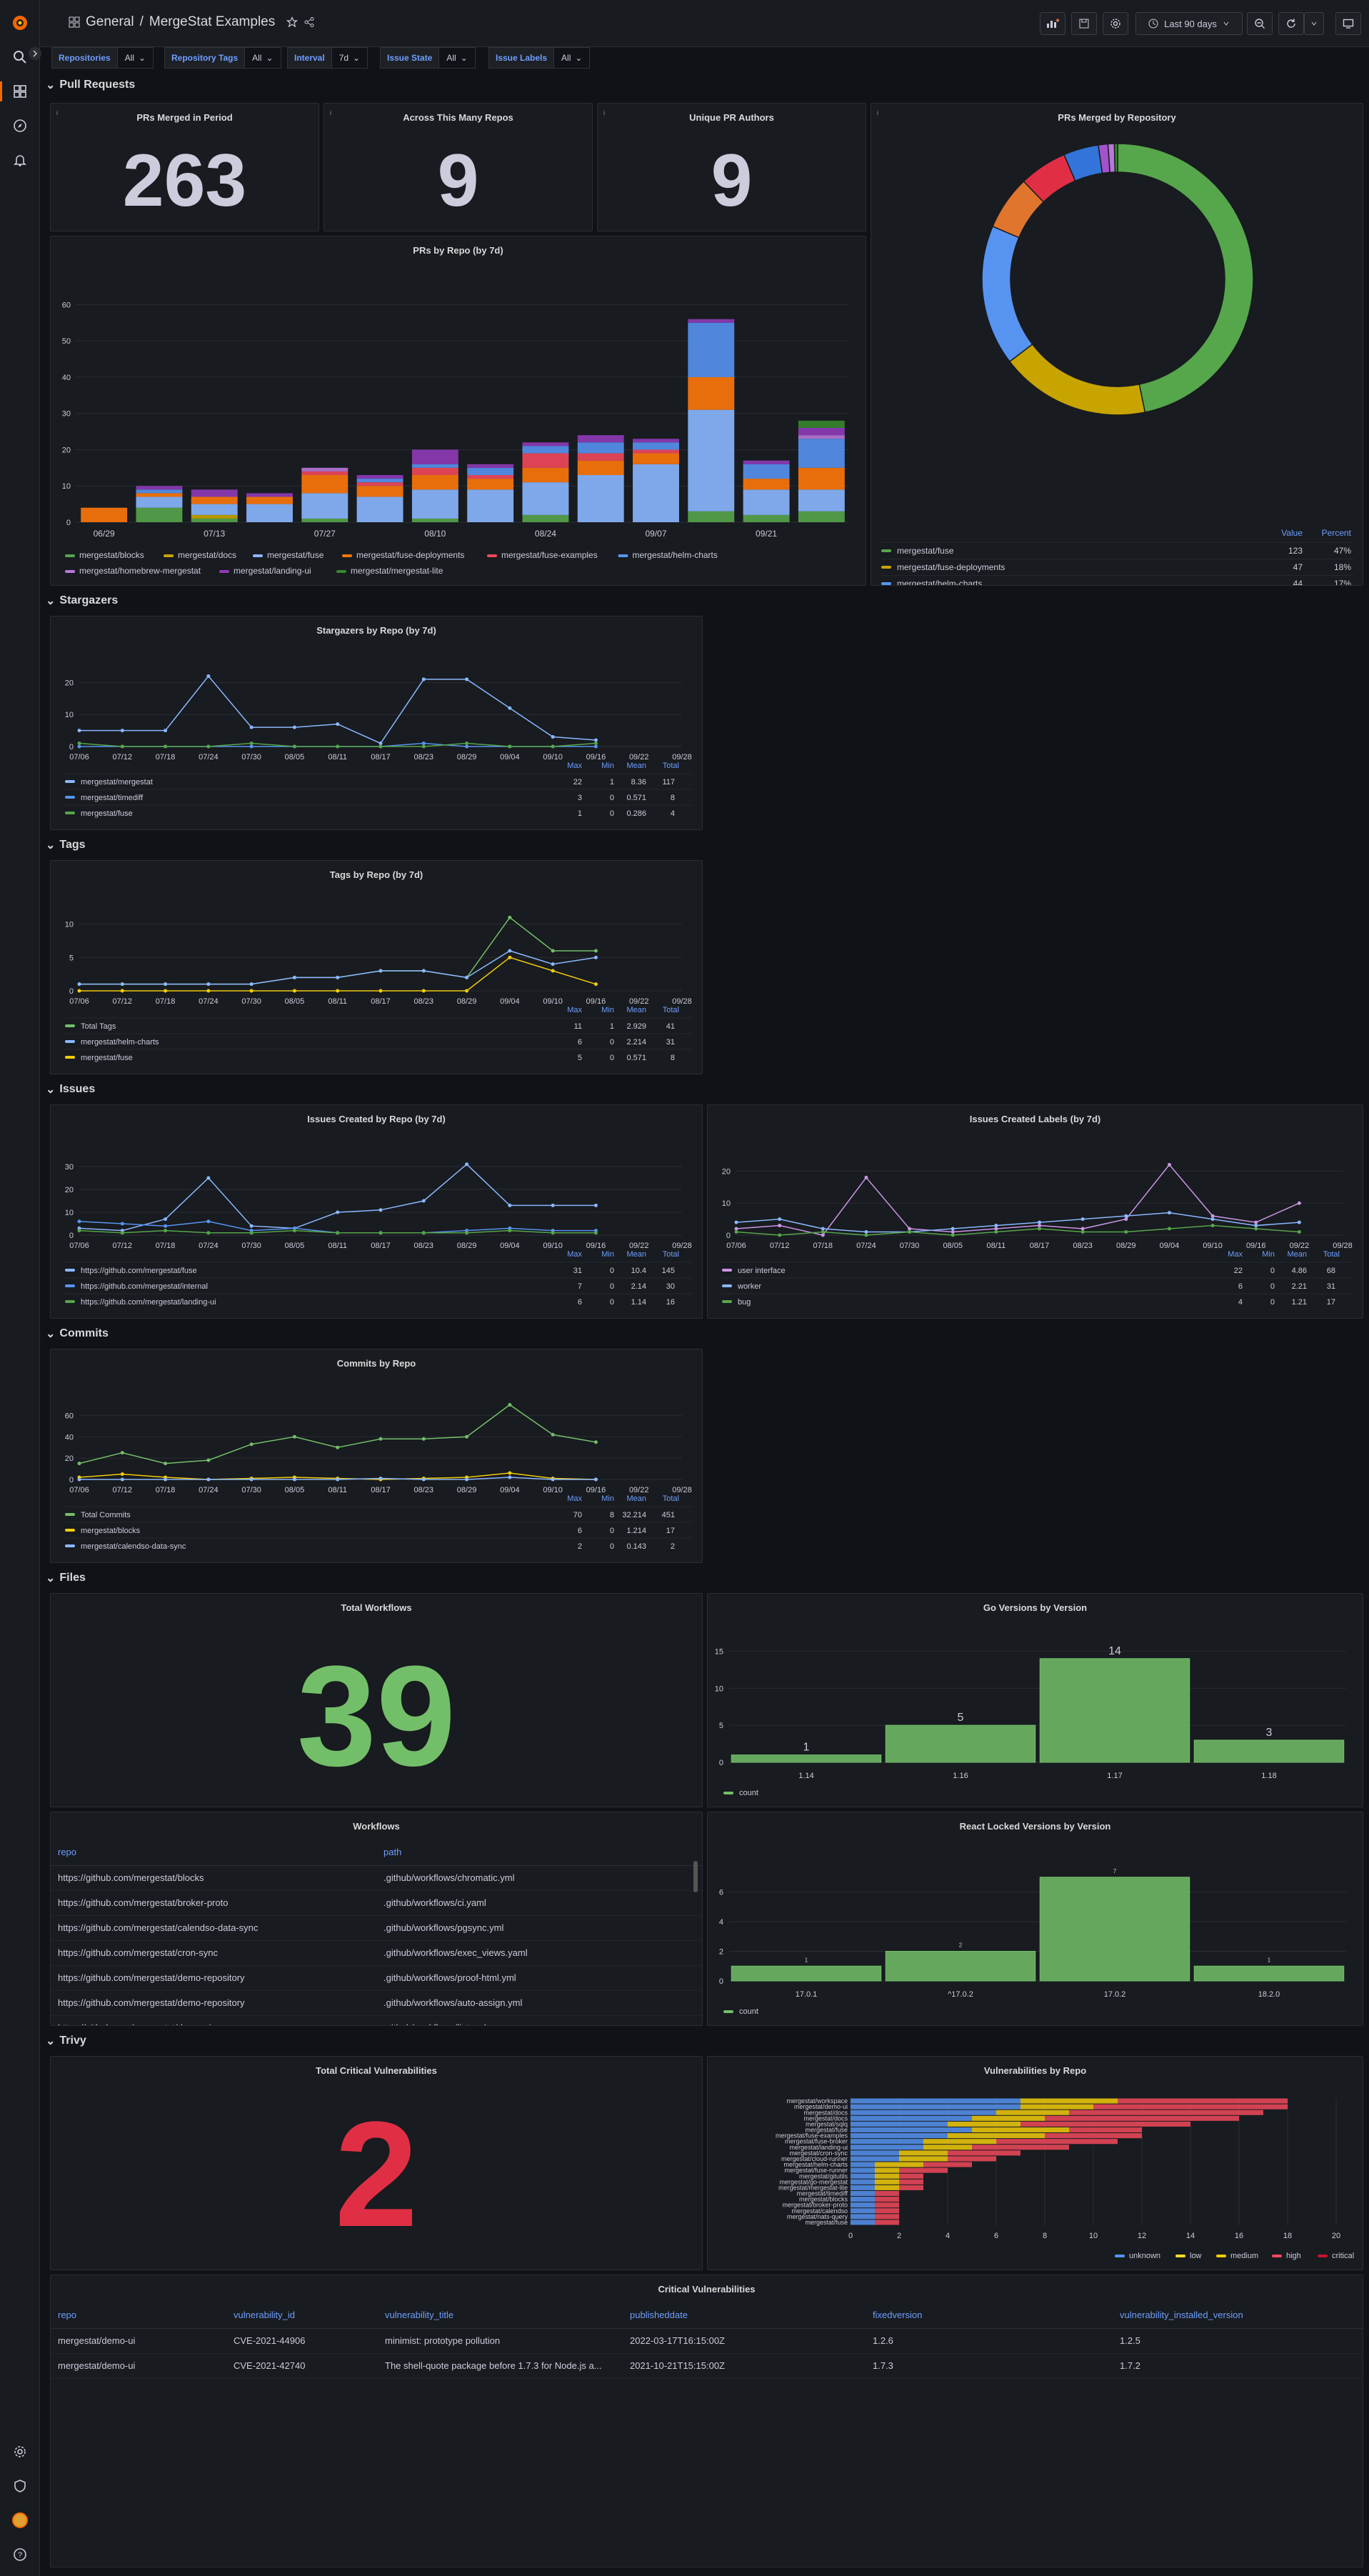  Describe the element at coordinates (223, 58) in the screenshot. I see `var-repository-tags: Repository Tags All ⌄` at that location.